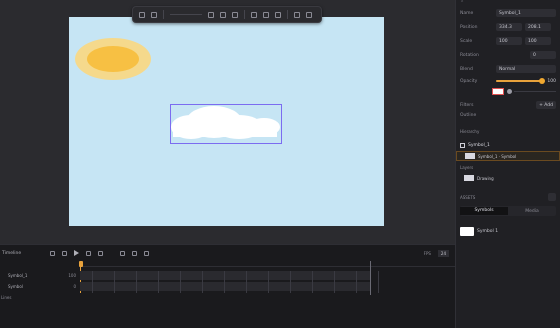 The height and width of the screenshot is (328, 560). Describe the element at coordinates (235, 14) in the screenshot. I see `align-right-icon` at that location.